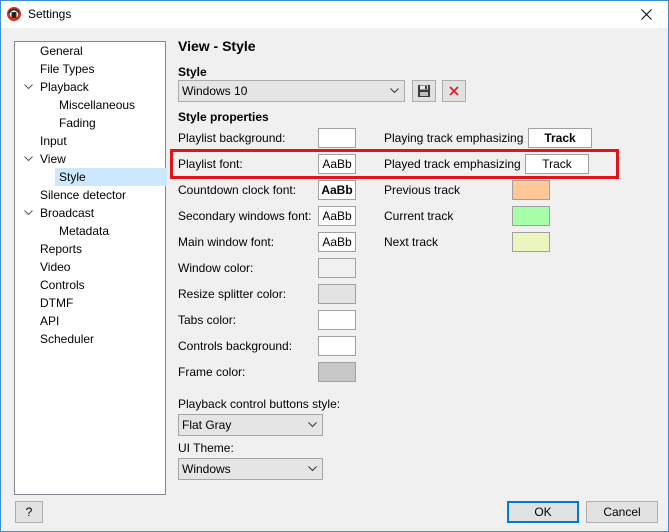 The width and height of the screenshot is (669, 532). Describe the element at coordinates (223, 117) in the screenshot. I see `style-properties-heading: Style properties` at that location.